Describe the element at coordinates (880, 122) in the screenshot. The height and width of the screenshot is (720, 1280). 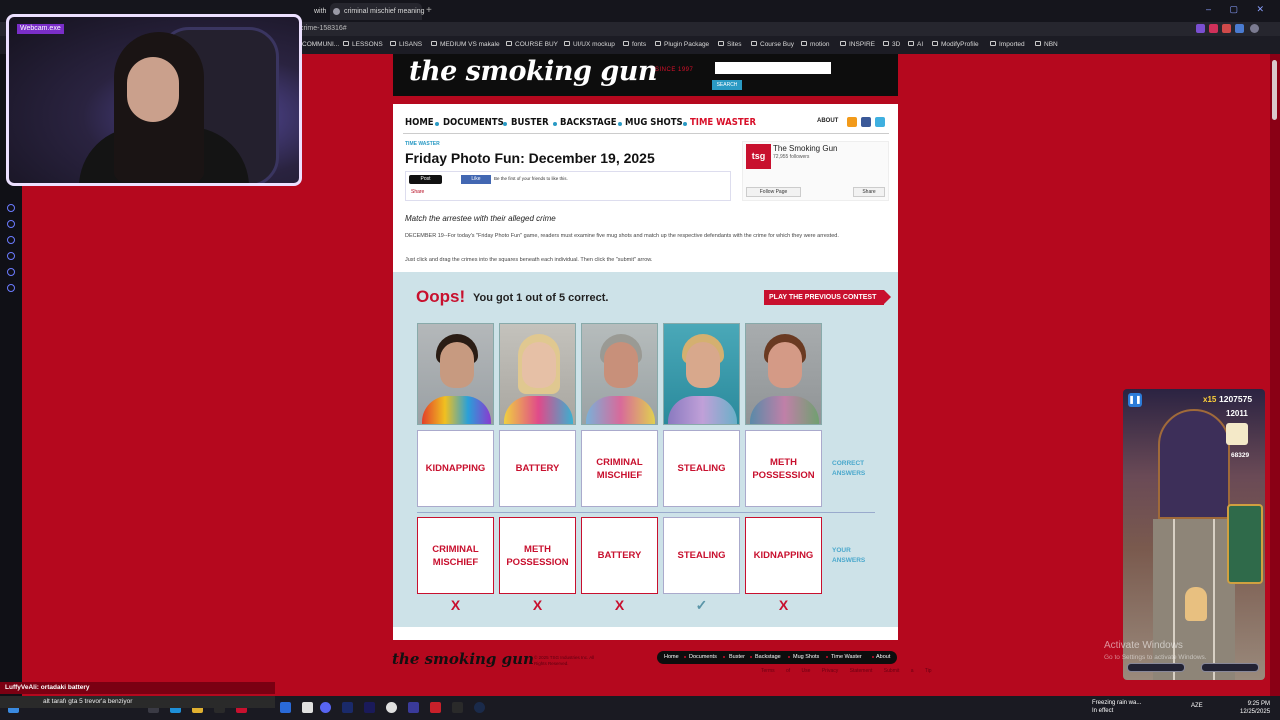
I see `twitter-icon` at that location.